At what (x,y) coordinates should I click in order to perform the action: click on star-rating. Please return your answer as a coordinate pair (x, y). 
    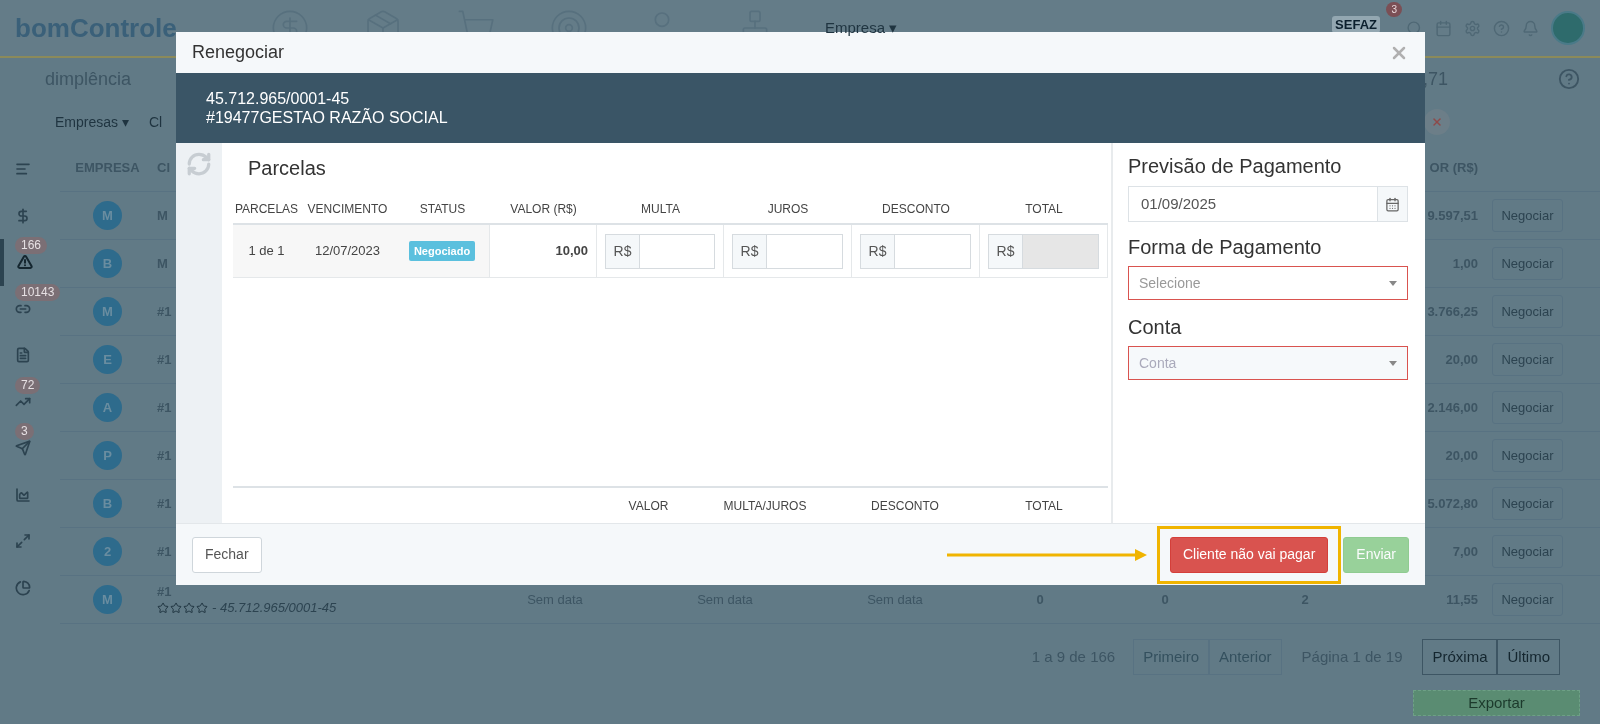
    Looking at the image, I should click on (182, 607).